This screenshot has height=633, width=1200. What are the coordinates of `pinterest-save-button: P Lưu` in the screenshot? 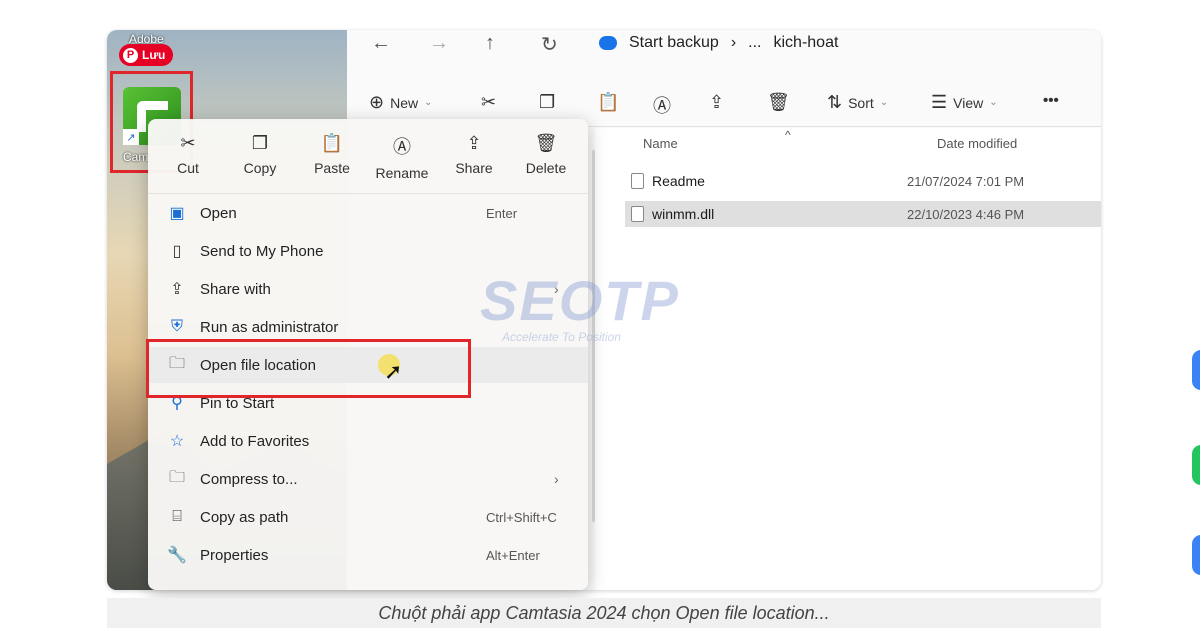 It's located at (146, 55).